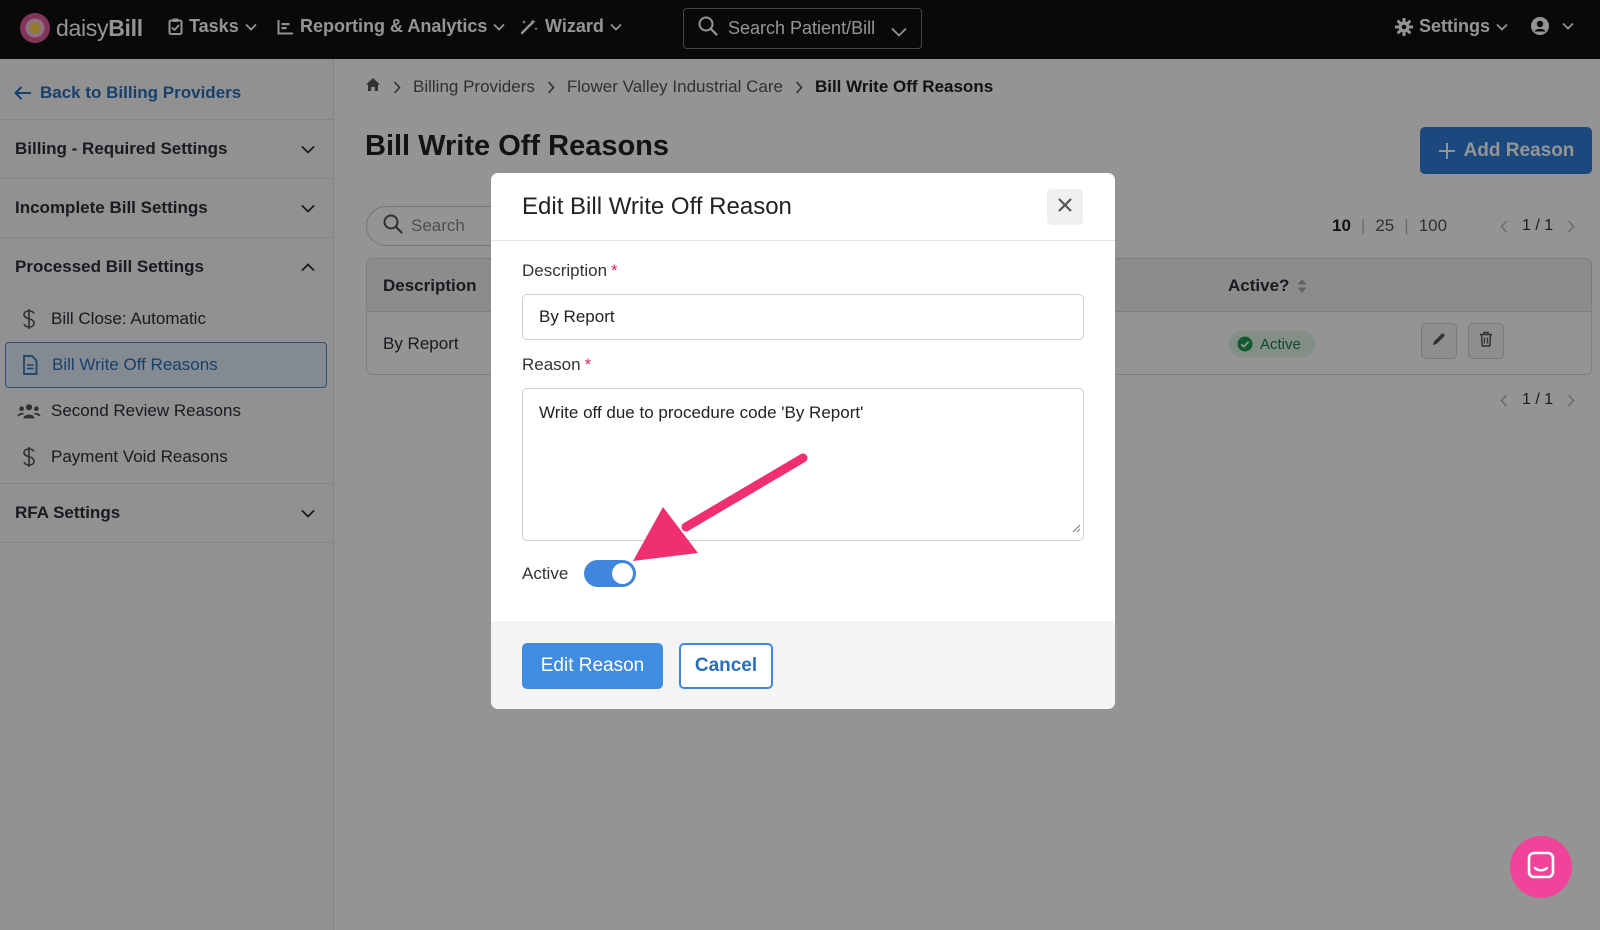 The width and height of the screenshot is (1600, 930). What do you see at coordinates (744, 492) in the screenshot?
I see `arrow-shaft` at bounding box center [744, 492].